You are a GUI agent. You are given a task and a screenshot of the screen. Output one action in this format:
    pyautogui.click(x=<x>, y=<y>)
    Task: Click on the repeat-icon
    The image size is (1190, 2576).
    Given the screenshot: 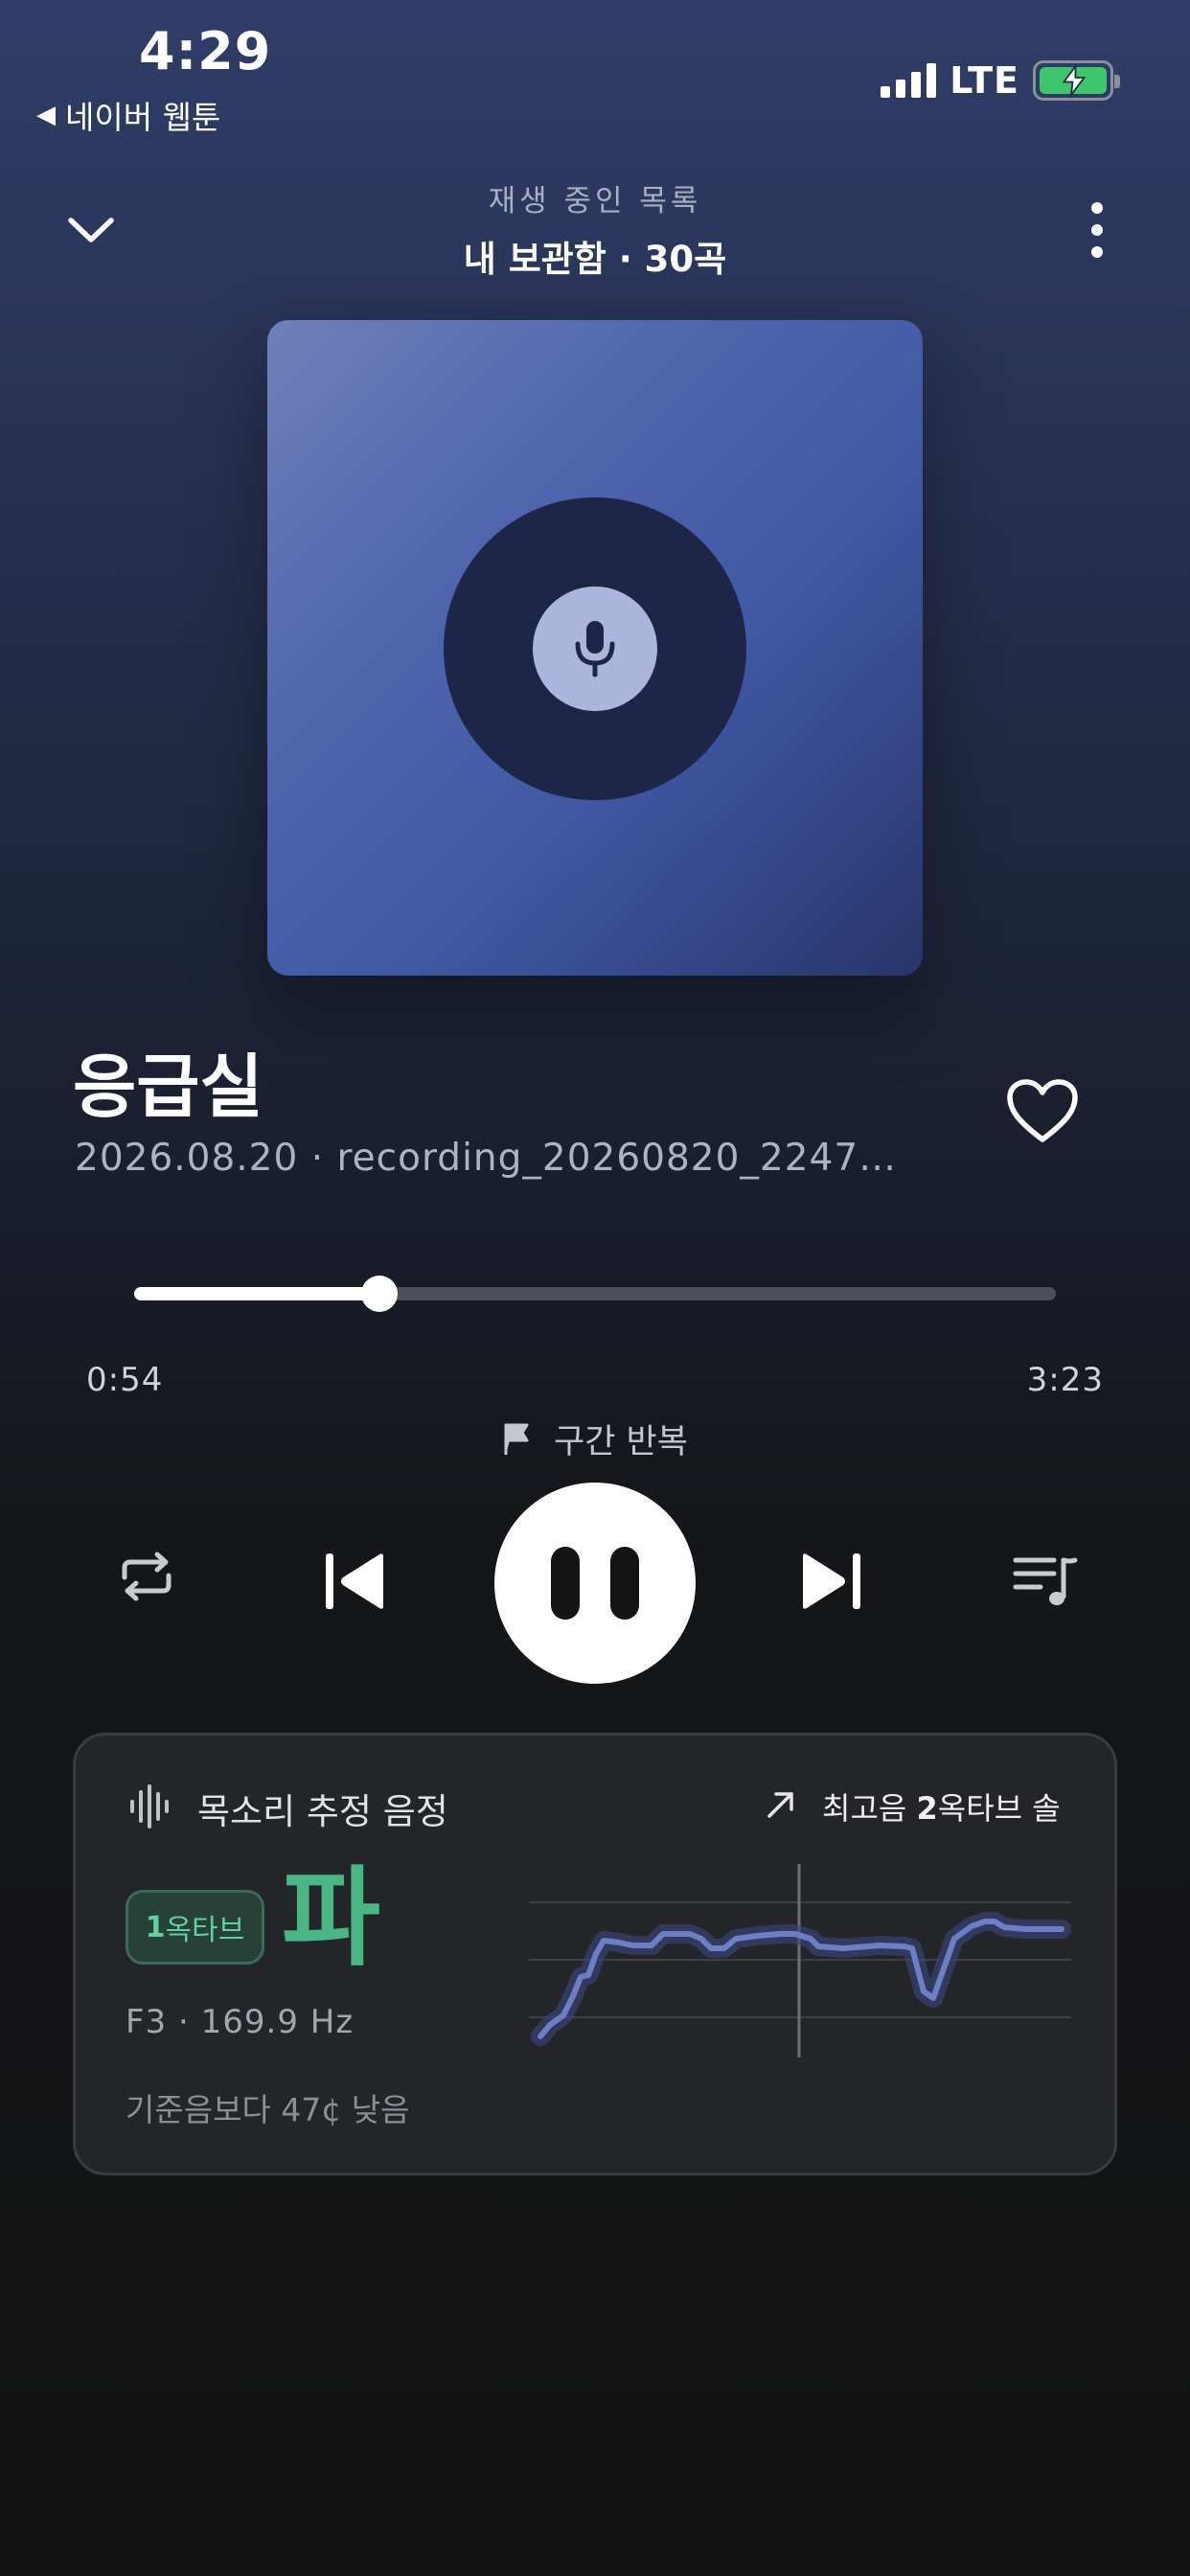 What is the action you would take?
    pyautogui.click(x=147, y=1576)
    